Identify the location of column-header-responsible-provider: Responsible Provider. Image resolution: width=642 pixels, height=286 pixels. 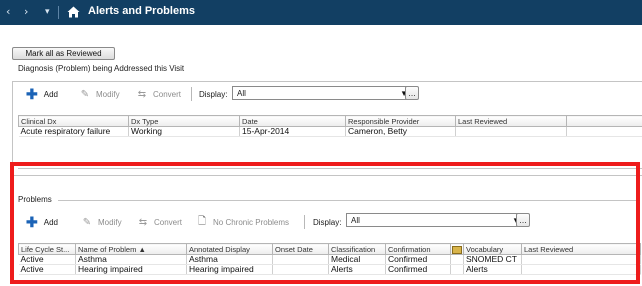
(400, 121).